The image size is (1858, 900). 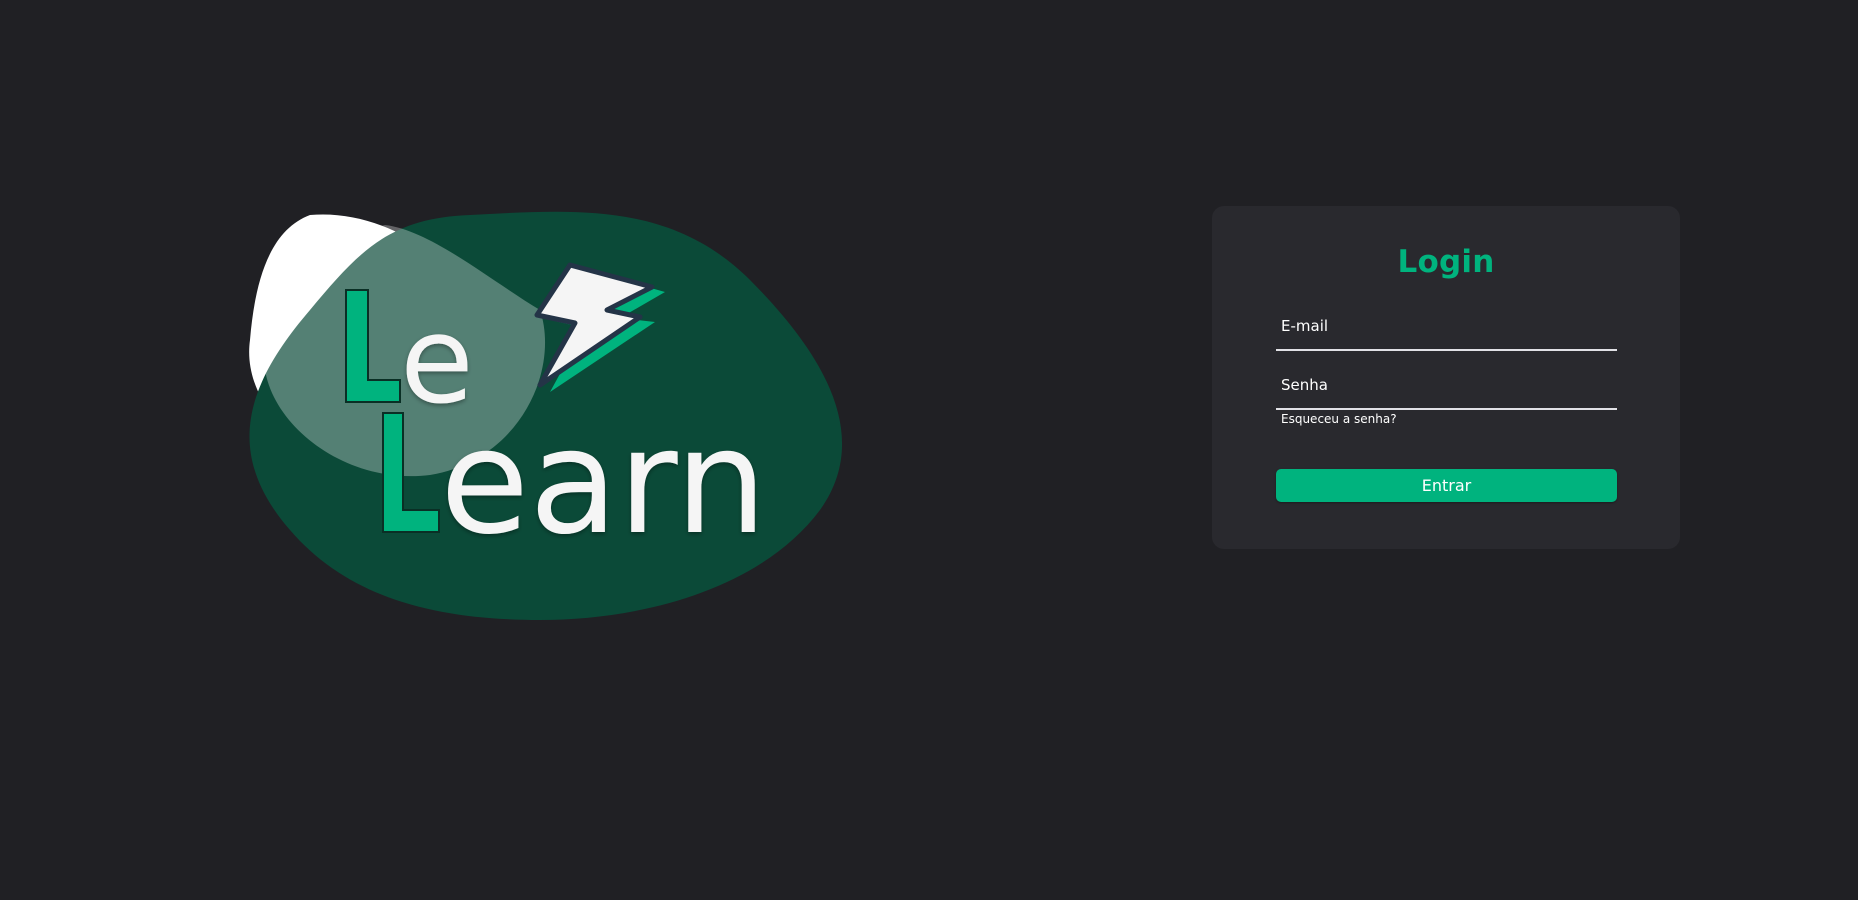 I want to click on password-input, so click(x=1446, y=385).